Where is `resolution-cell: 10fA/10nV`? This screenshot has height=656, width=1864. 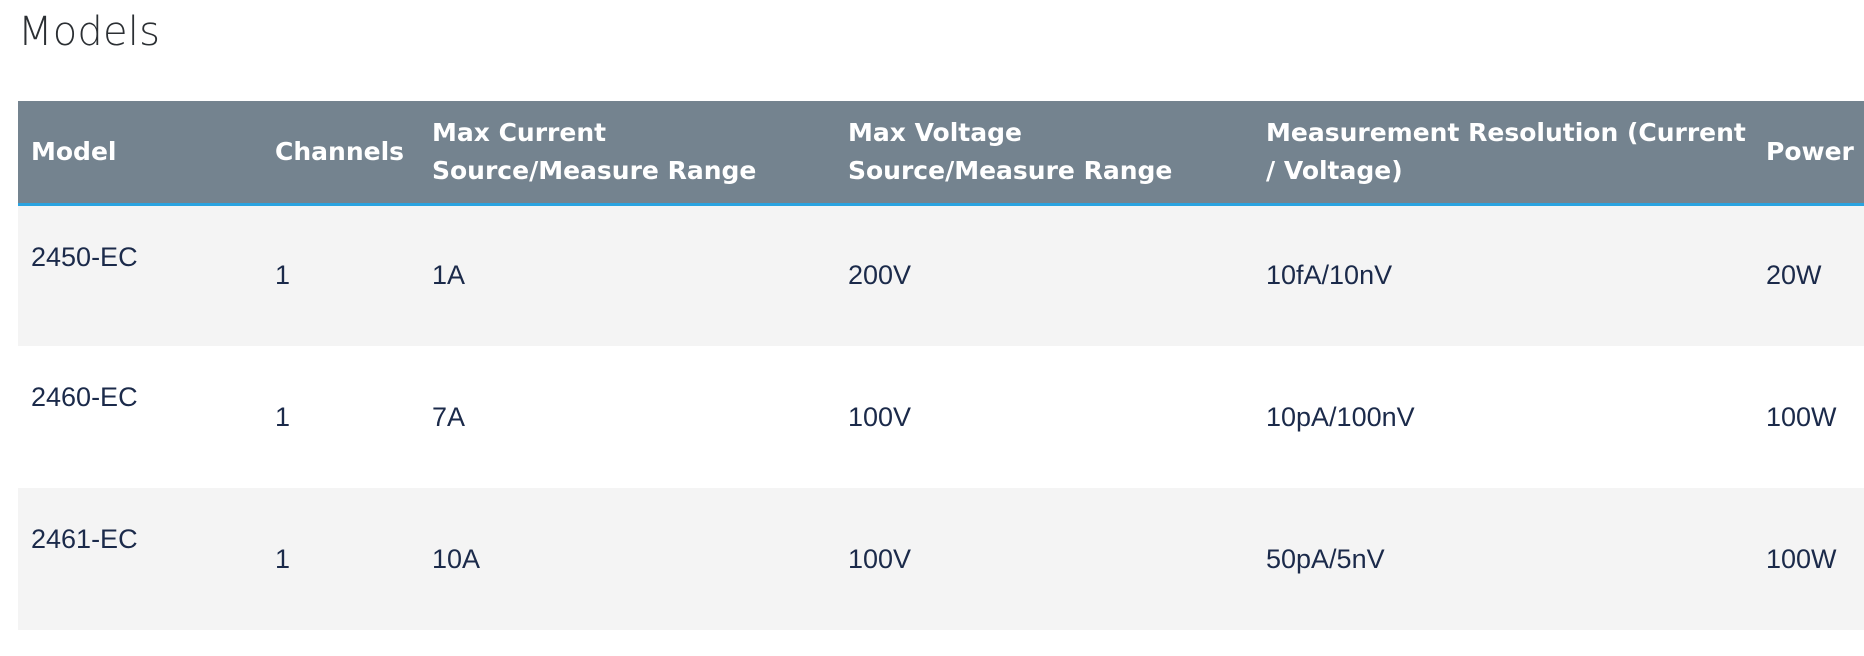 resolution-cell: 10fA/10nV is located at coordinates (1329, 275).